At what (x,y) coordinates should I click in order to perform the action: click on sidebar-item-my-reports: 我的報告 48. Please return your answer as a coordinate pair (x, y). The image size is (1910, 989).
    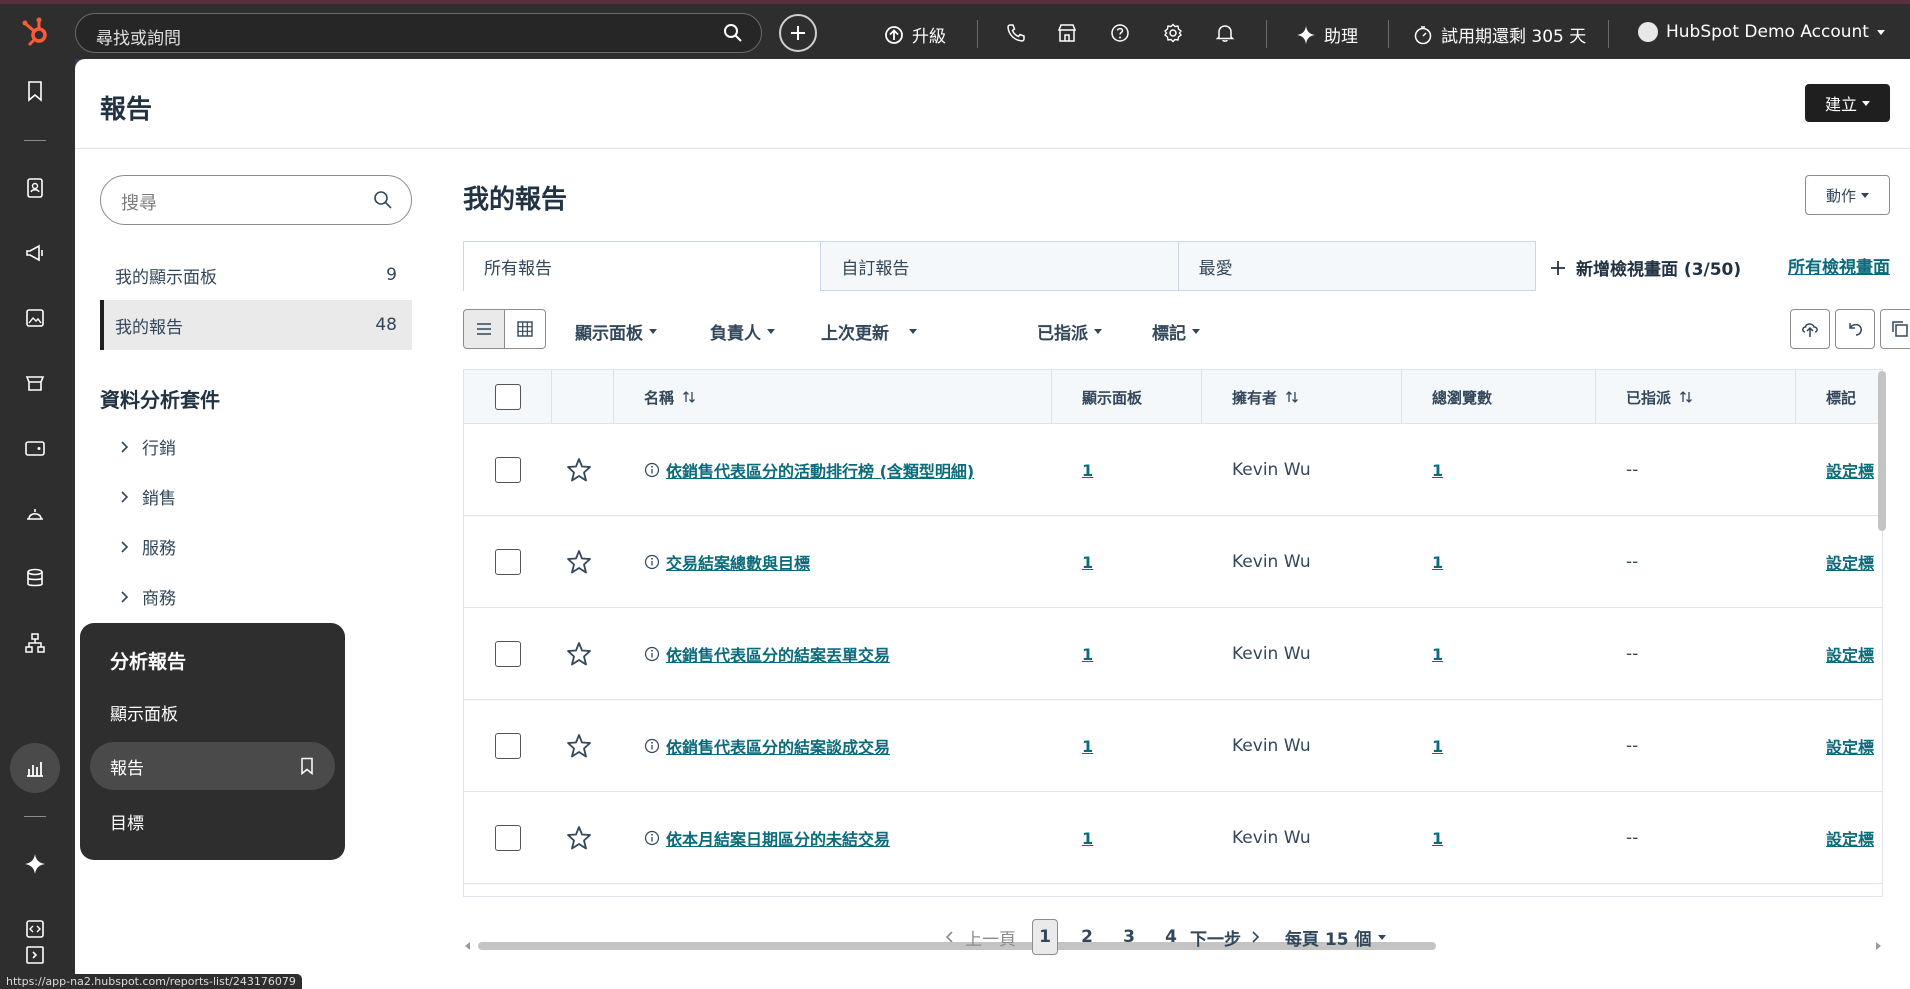
    Looking at the image, I should click on (256, 325).